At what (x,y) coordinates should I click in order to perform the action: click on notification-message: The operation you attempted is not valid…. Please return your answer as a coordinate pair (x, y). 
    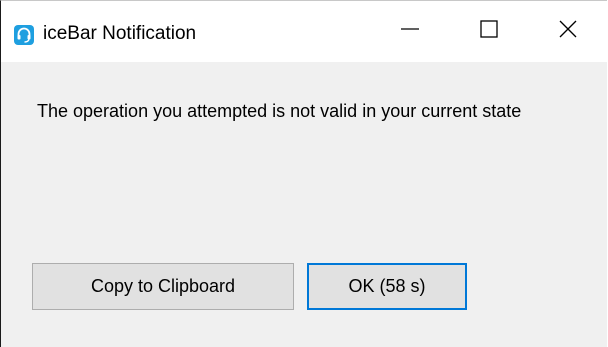
    Looking at the image, I should click on (279, 111).